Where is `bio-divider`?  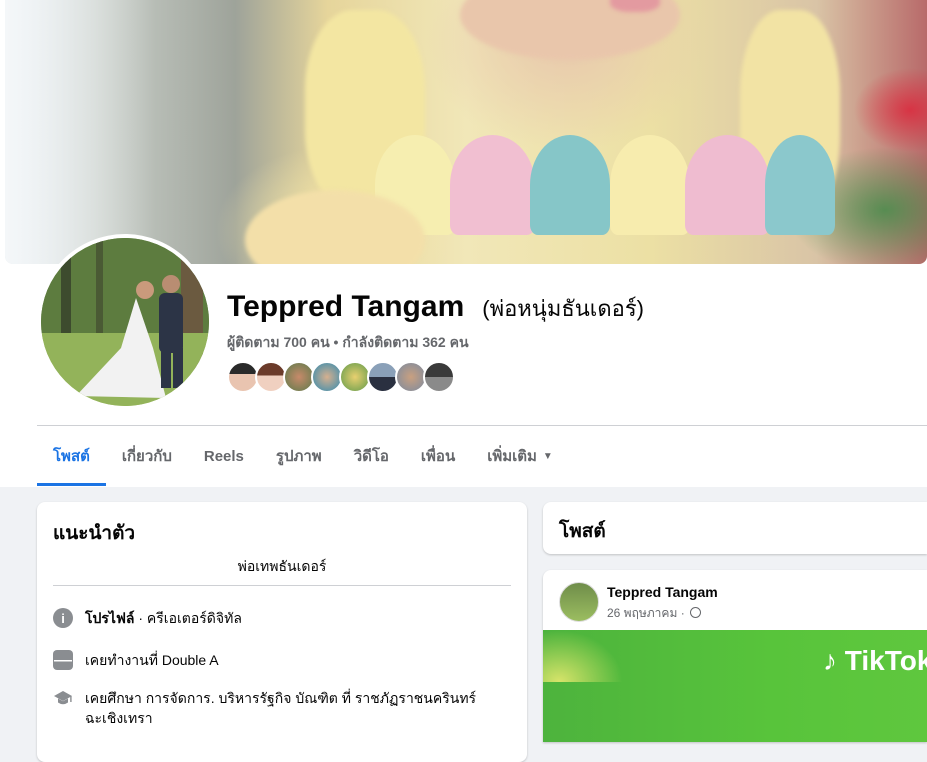
bio-divider is located at coordinates (282, 585).